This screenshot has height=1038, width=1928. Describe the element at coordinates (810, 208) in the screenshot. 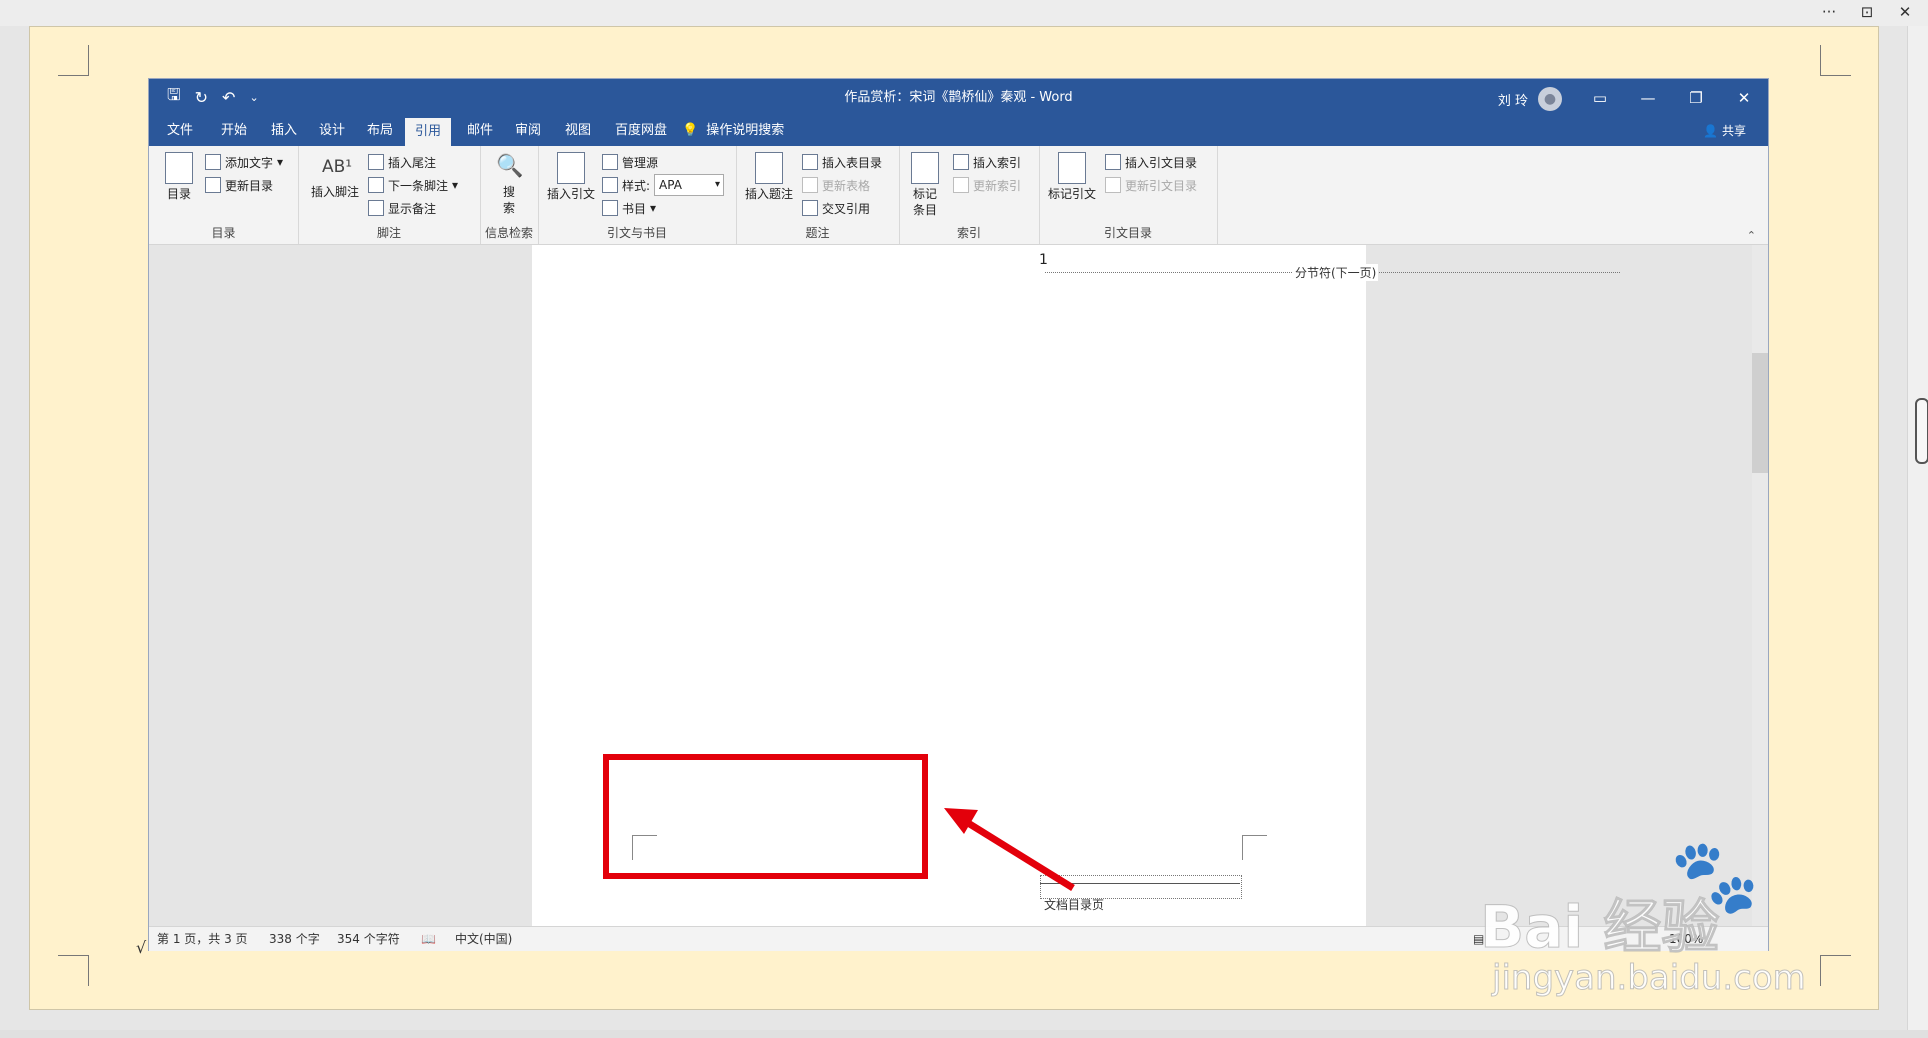

I see `cross-reference-icon` at that location.